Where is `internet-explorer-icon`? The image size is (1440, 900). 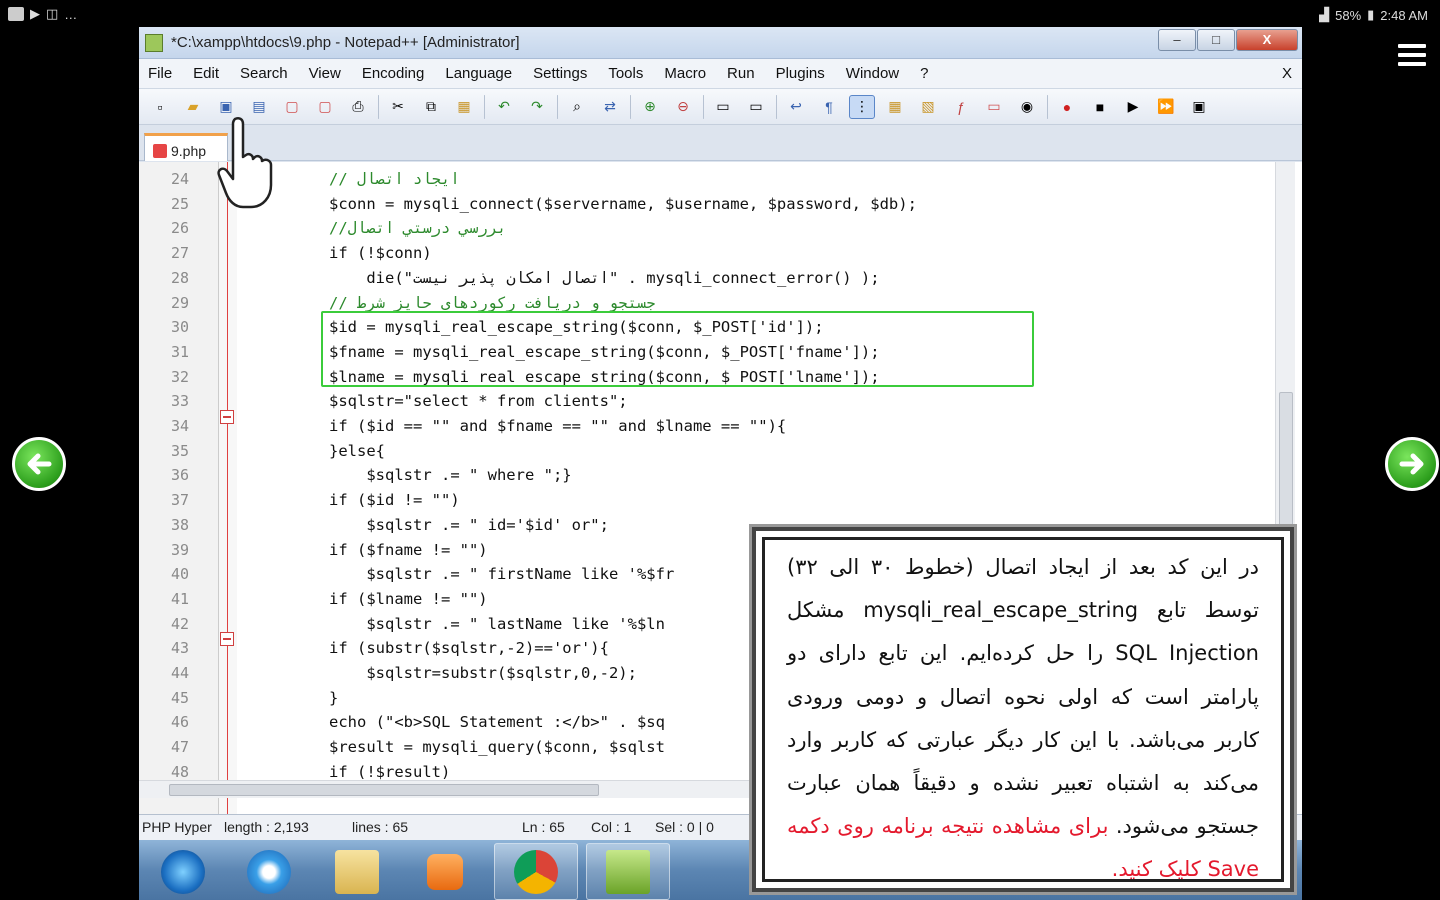 internet-explorer-icon is located at coordinates (269, 871).